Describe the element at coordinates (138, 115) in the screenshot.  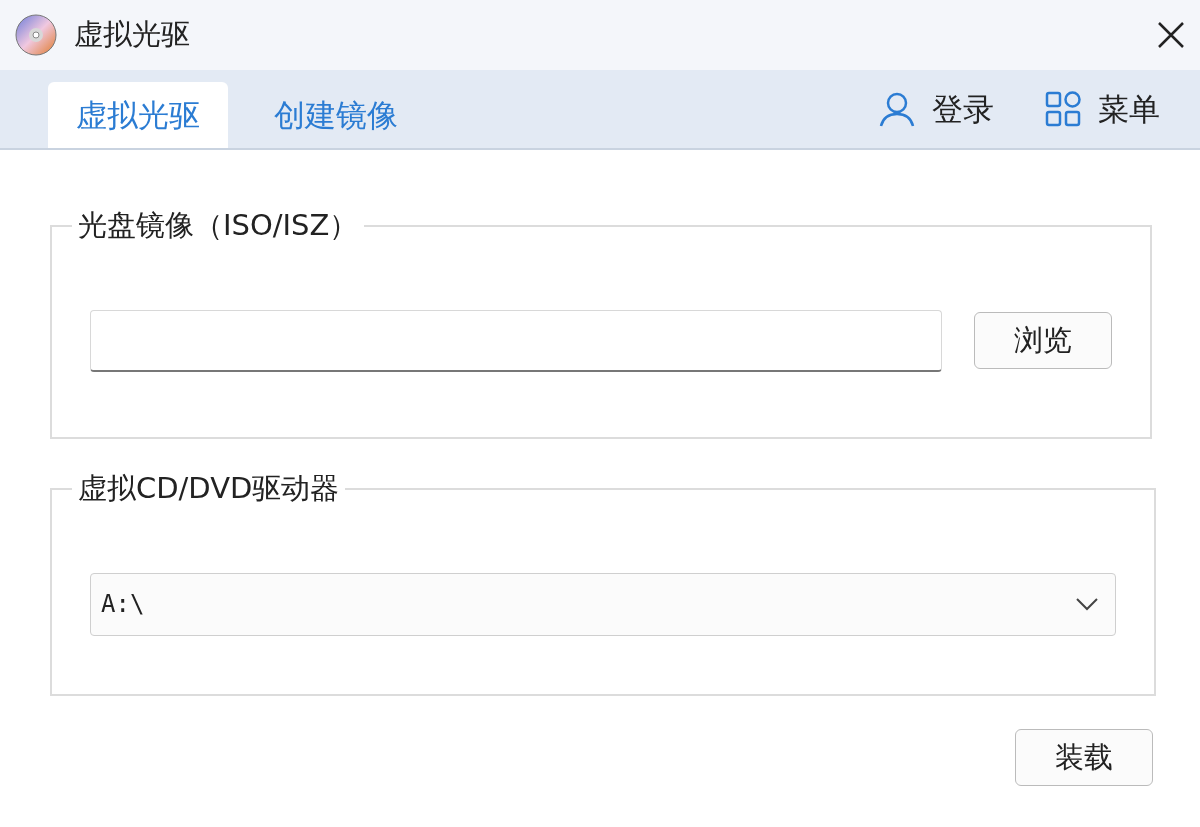
I see `tab: 虚拟光驱` at that location.